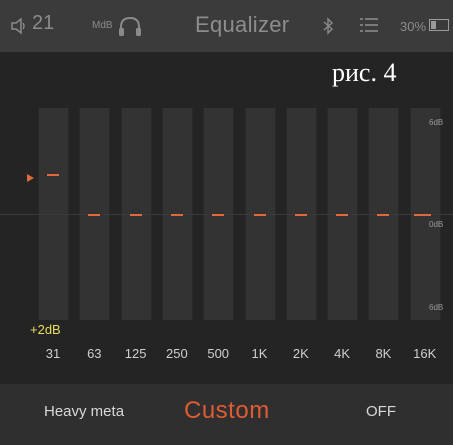 This screenshot has height=445, width=453. What do you see at coordinates (45, 329) in the screenshot?
I see `selected-gain-label: +2dB` at bounding box center [45, 329].